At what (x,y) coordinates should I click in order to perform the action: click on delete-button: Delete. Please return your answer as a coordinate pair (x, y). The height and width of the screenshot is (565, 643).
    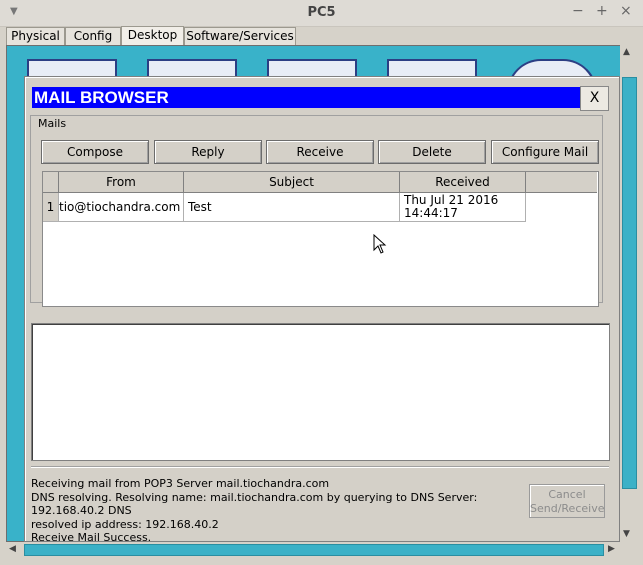
    Looking at the image, I should click on (432, 152).